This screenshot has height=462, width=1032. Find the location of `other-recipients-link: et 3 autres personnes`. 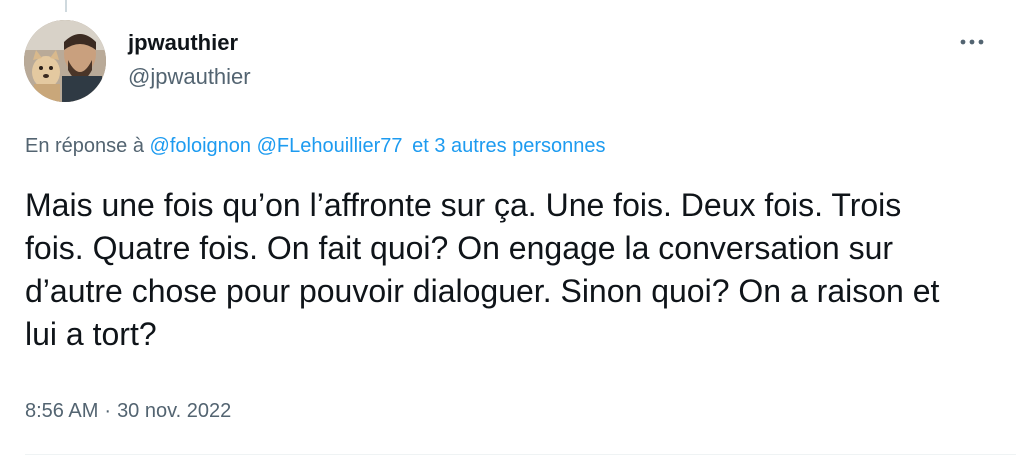

other-recipients-link: et 3 autres personnes is located at coordinates (508, 146).